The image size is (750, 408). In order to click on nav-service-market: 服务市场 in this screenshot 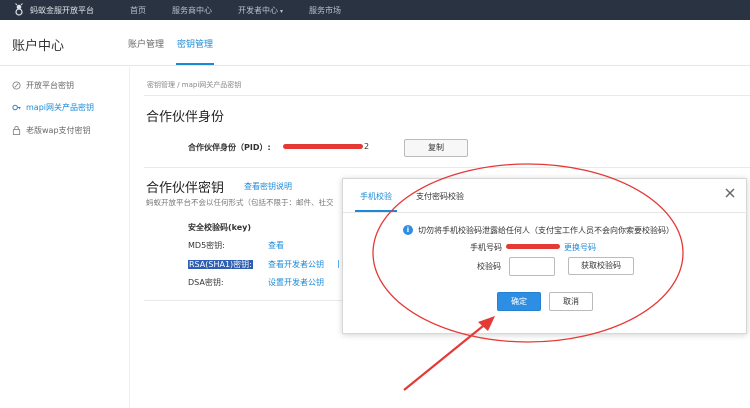, I will do `click(325, 10)`.